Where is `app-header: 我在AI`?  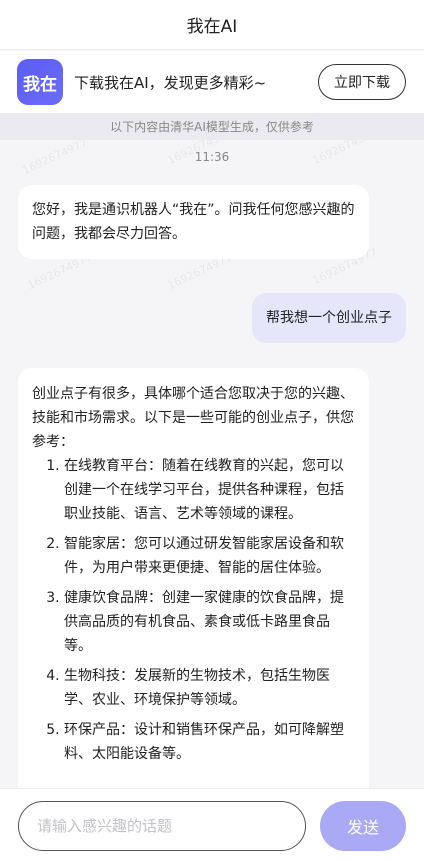
app-header: 我在AI is located at coordinates (212, 25).